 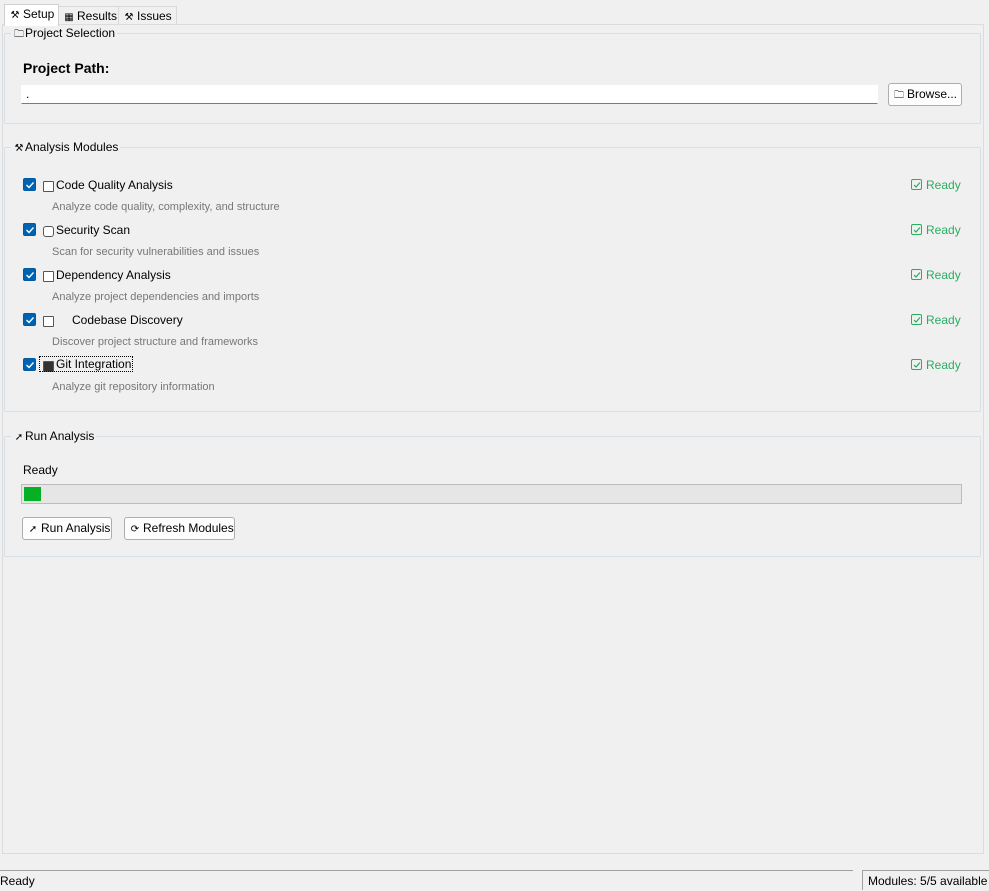 I want to click on analysis-modules-title: Analysis Modules, so click(x=72, y=147).